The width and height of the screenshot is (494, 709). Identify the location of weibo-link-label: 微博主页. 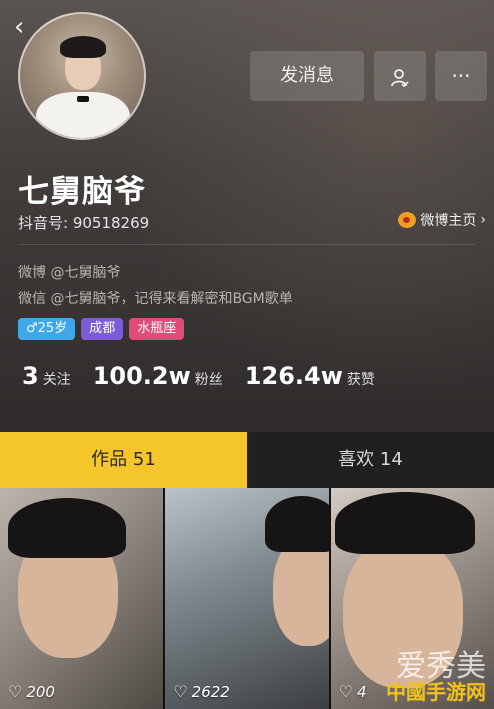
(448, 221).